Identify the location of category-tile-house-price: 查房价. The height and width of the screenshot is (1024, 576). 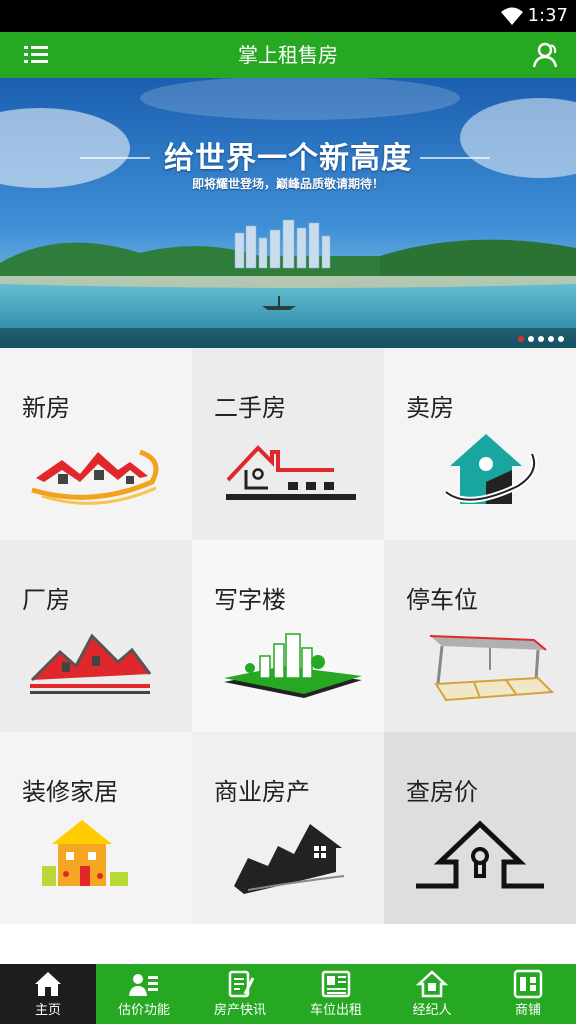
(480, 828).